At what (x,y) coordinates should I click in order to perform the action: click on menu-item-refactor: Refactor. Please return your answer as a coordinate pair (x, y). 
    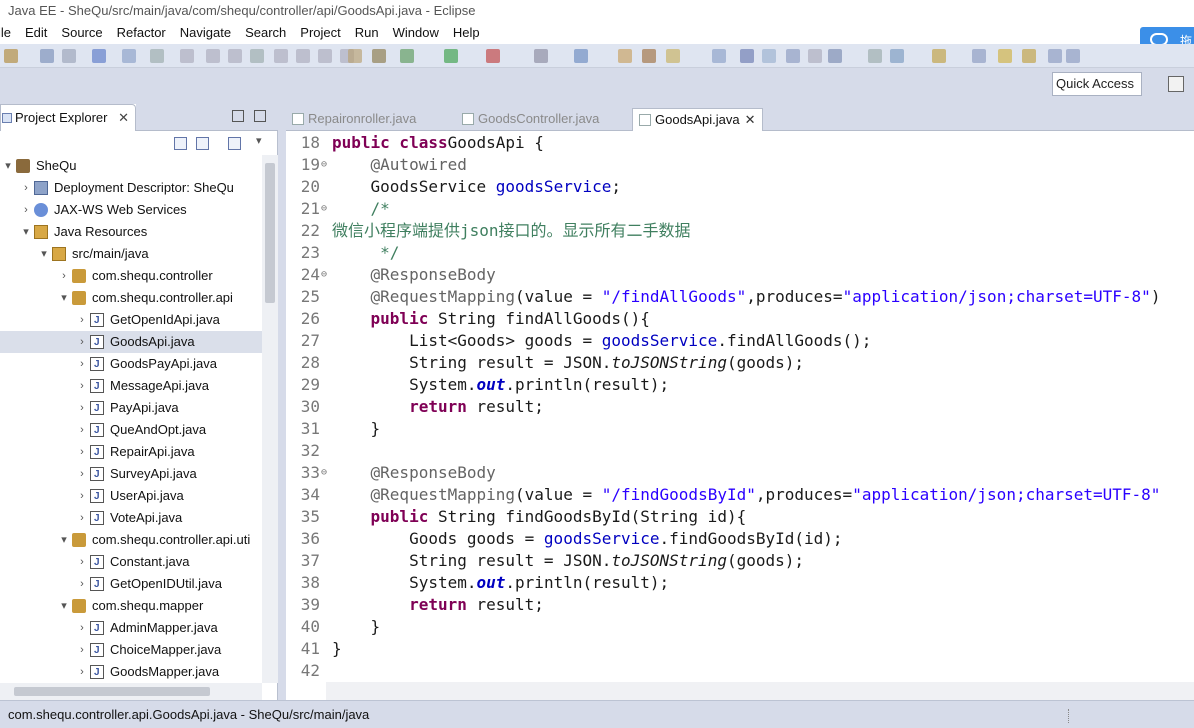
    Looking at the image, I should click on (141, 33).